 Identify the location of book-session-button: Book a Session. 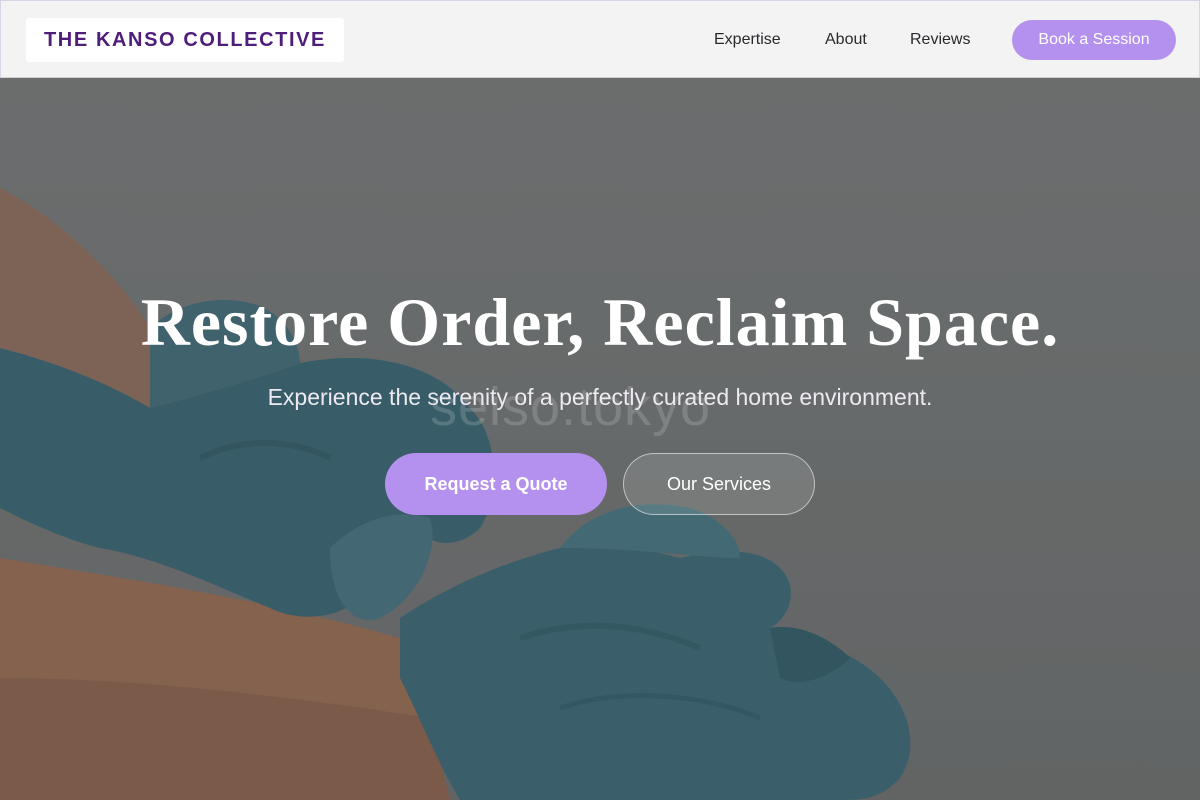
(1094, 40).